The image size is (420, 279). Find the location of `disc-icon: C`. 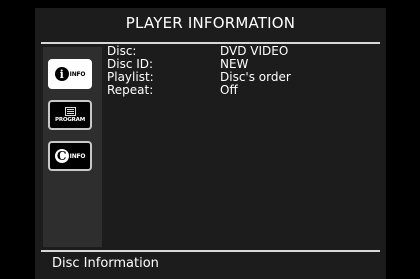

disc-icon: C is located at coordinates (61, 156).